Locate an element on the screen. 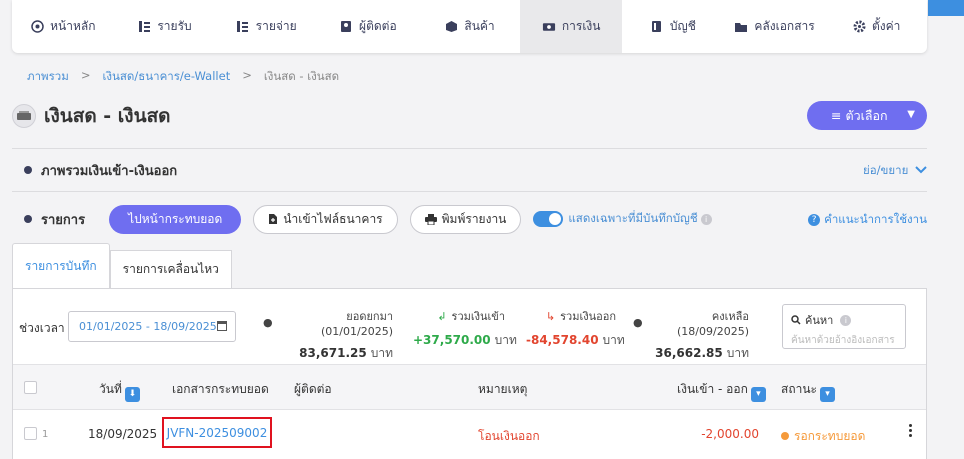  search-placeholder: ค้นหาด้วยอ้างอิงเอกสาร is located at coordinates (843, 340).